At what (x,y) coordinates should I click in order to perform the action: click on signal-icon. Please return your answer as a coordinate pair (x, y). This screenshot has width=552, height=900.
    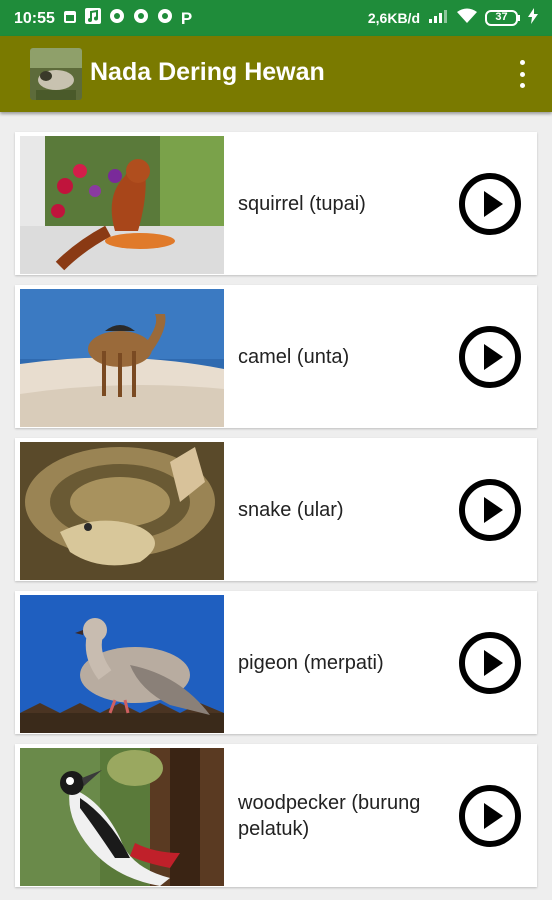
    Looking at the image, I should click on (438, 17).